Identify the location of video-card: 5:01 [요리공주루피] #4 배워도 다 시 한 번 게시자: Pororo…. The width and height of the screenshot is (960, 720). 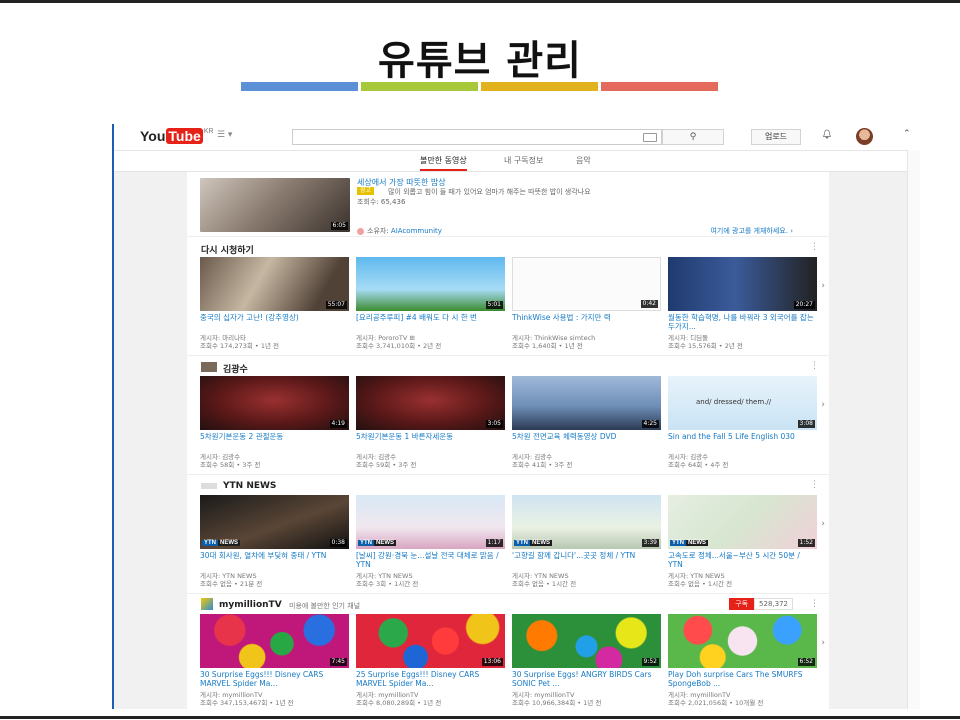
(430, 306).